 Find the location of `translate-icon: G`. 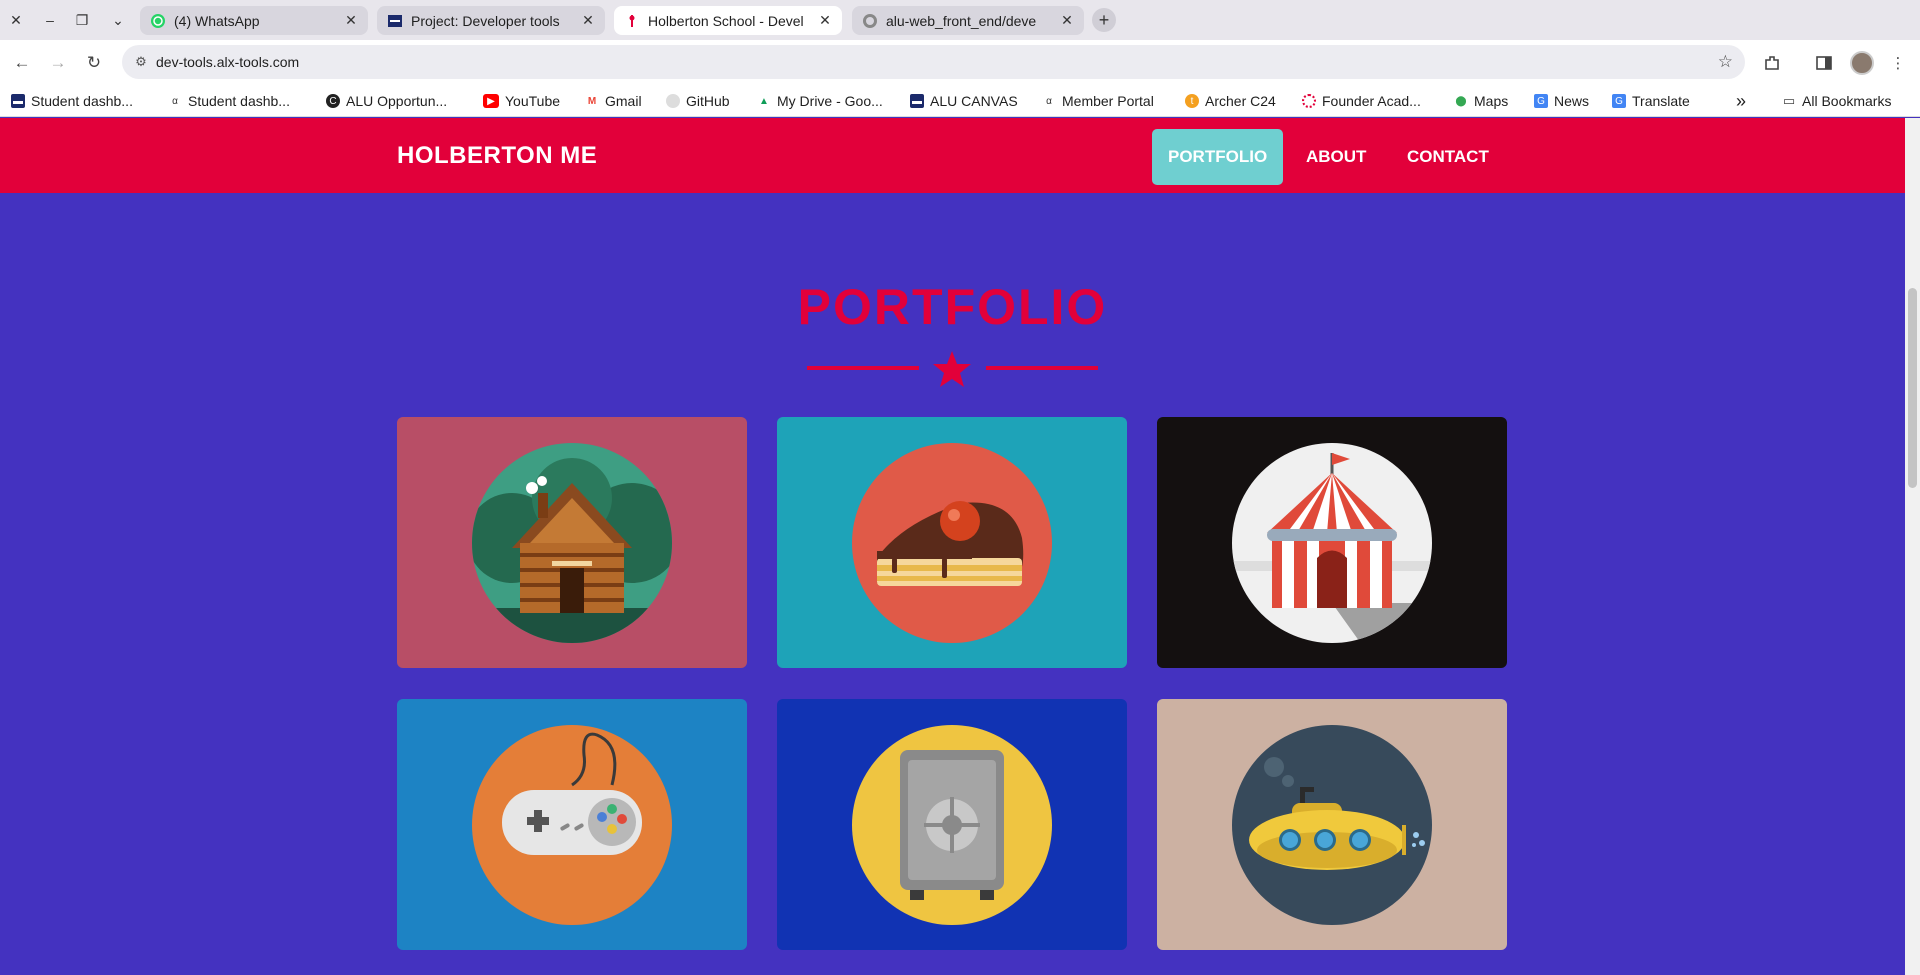

translate-icon: G is located at coordinates (1619, 101).